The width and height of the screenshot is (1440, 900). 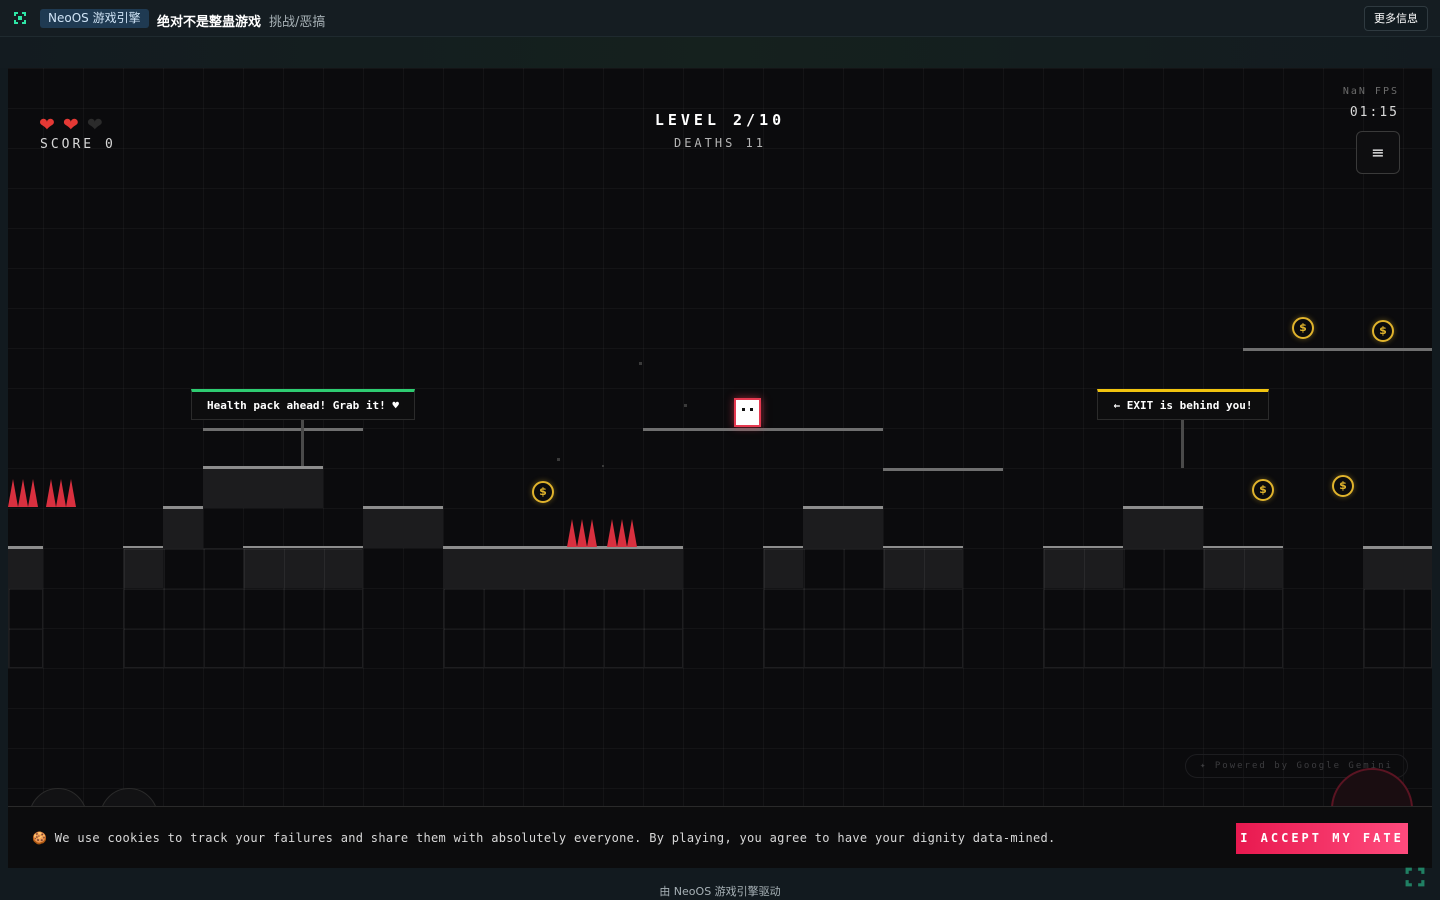 I want to click on footer: 由 NeoOS 游戏引擎驱动, so click(x=720, y=884).